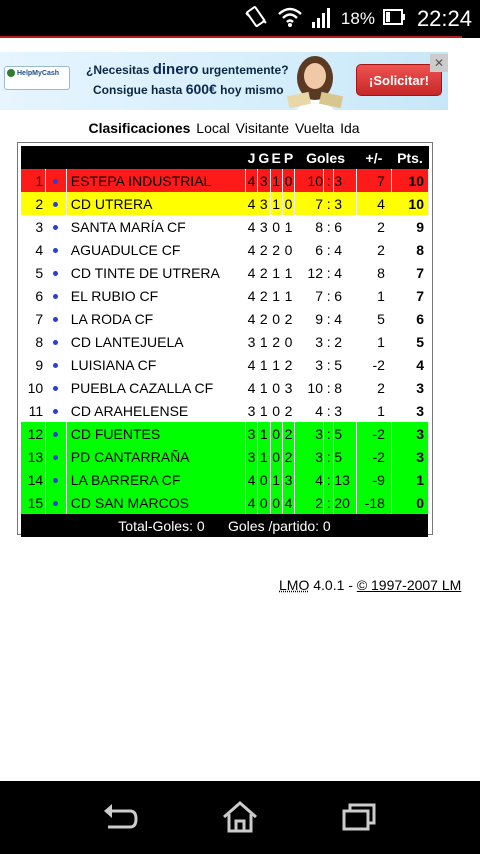 The image size is (480, 854). I want to click on row-won: 2, so click(263, 295).